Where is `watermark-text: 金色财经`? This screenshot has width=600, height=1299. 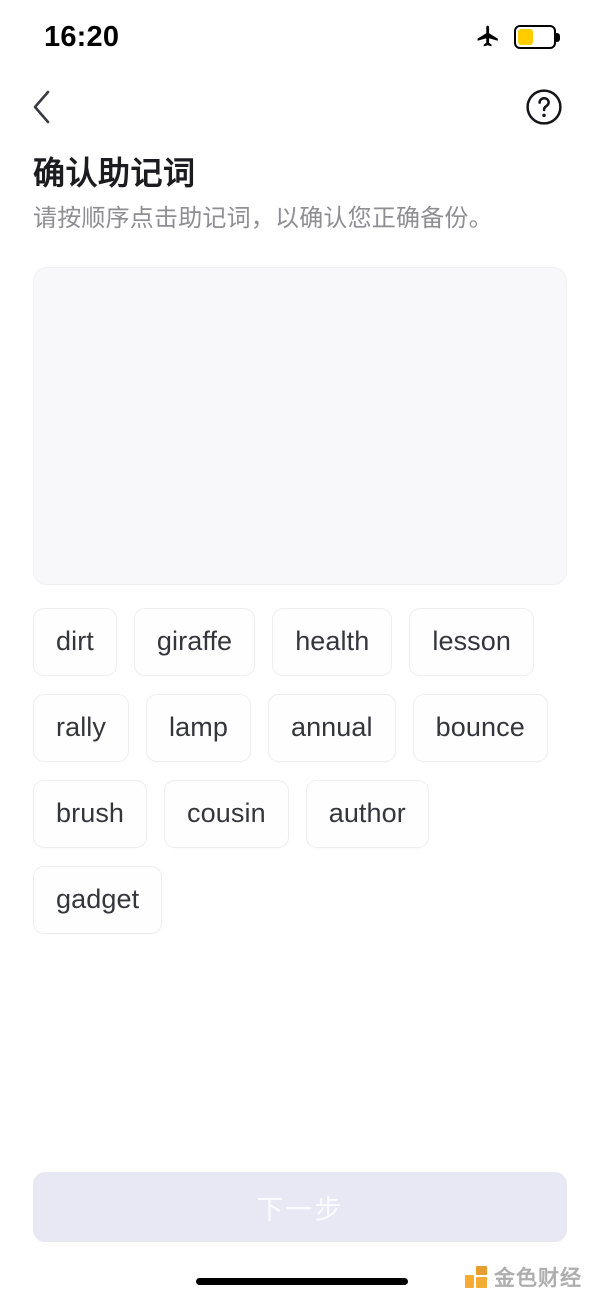
watermark-text: 金色财经 is located at coordinates (538, 1278).